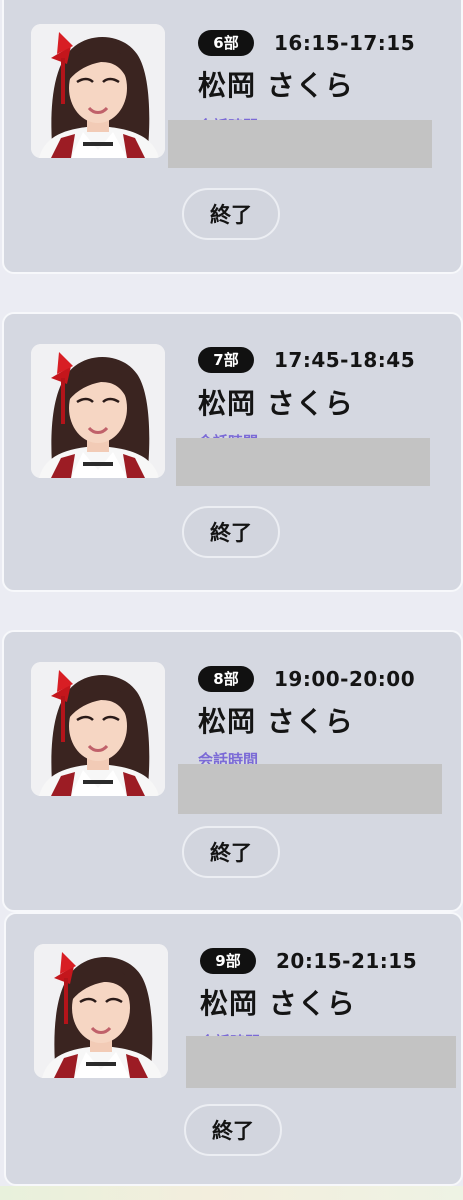 This screenshot has height=1200, width=463. I want to click on part-badge: 8部, so click(226, 679).